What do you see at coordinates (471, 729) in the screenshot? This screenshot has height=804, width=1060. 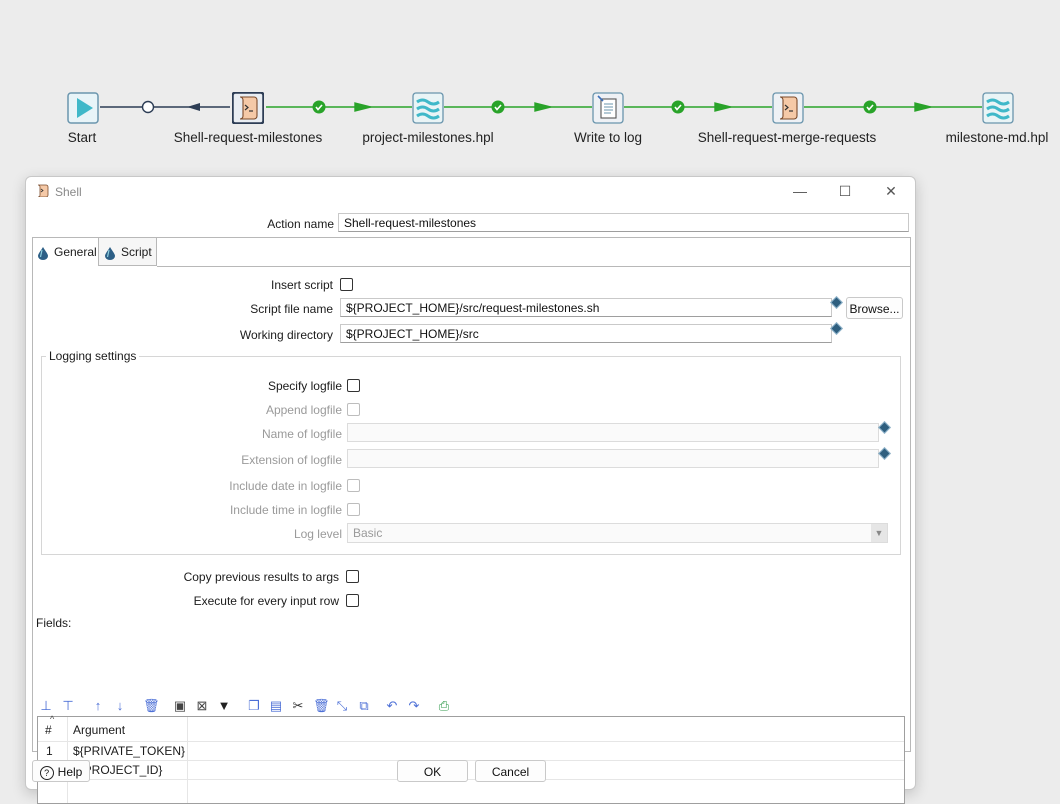 I see `table-header` at bounding box center [471, 729].